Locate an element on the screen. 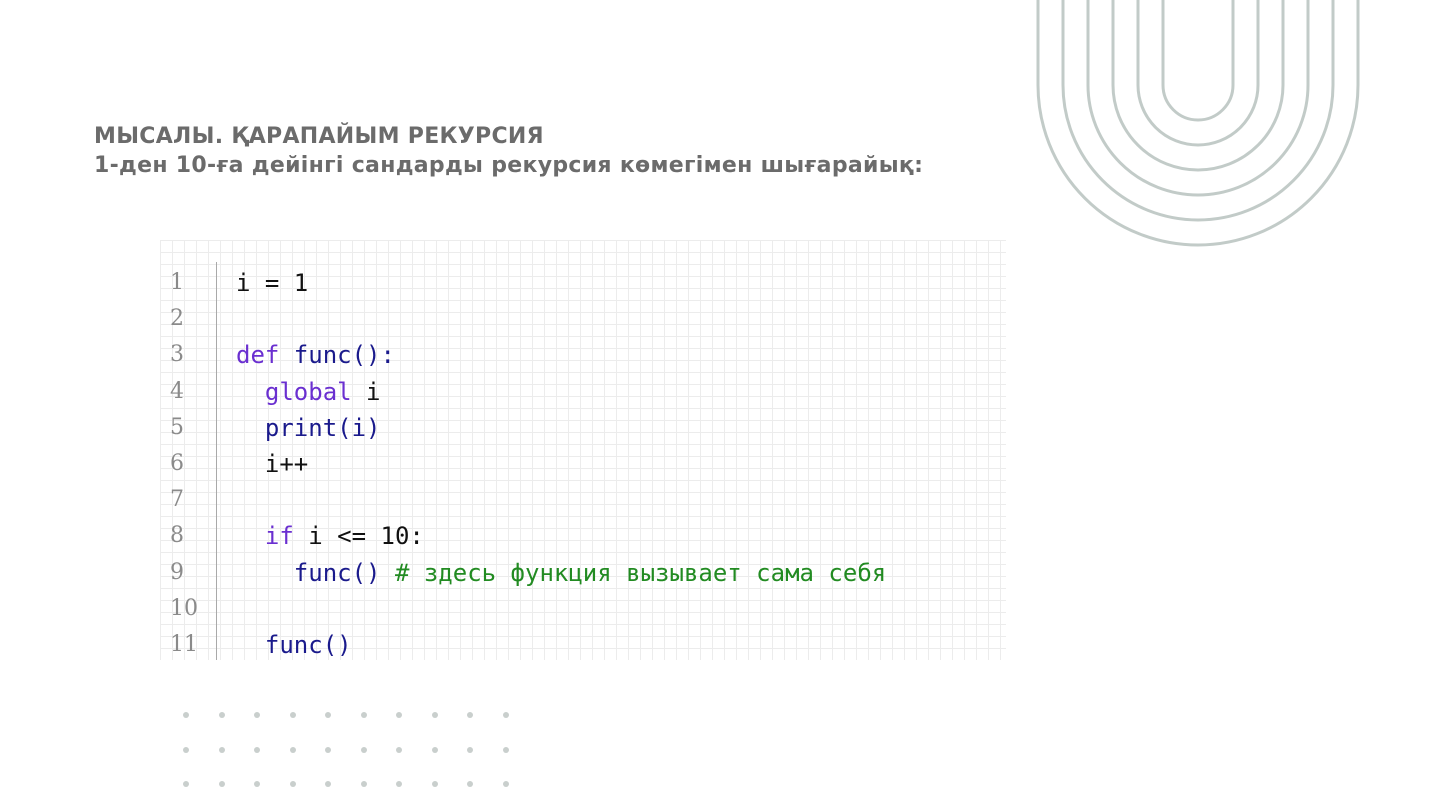 This screenshot has width=1440, height=810. code-line: 2 is located at coordinates (583, 322).